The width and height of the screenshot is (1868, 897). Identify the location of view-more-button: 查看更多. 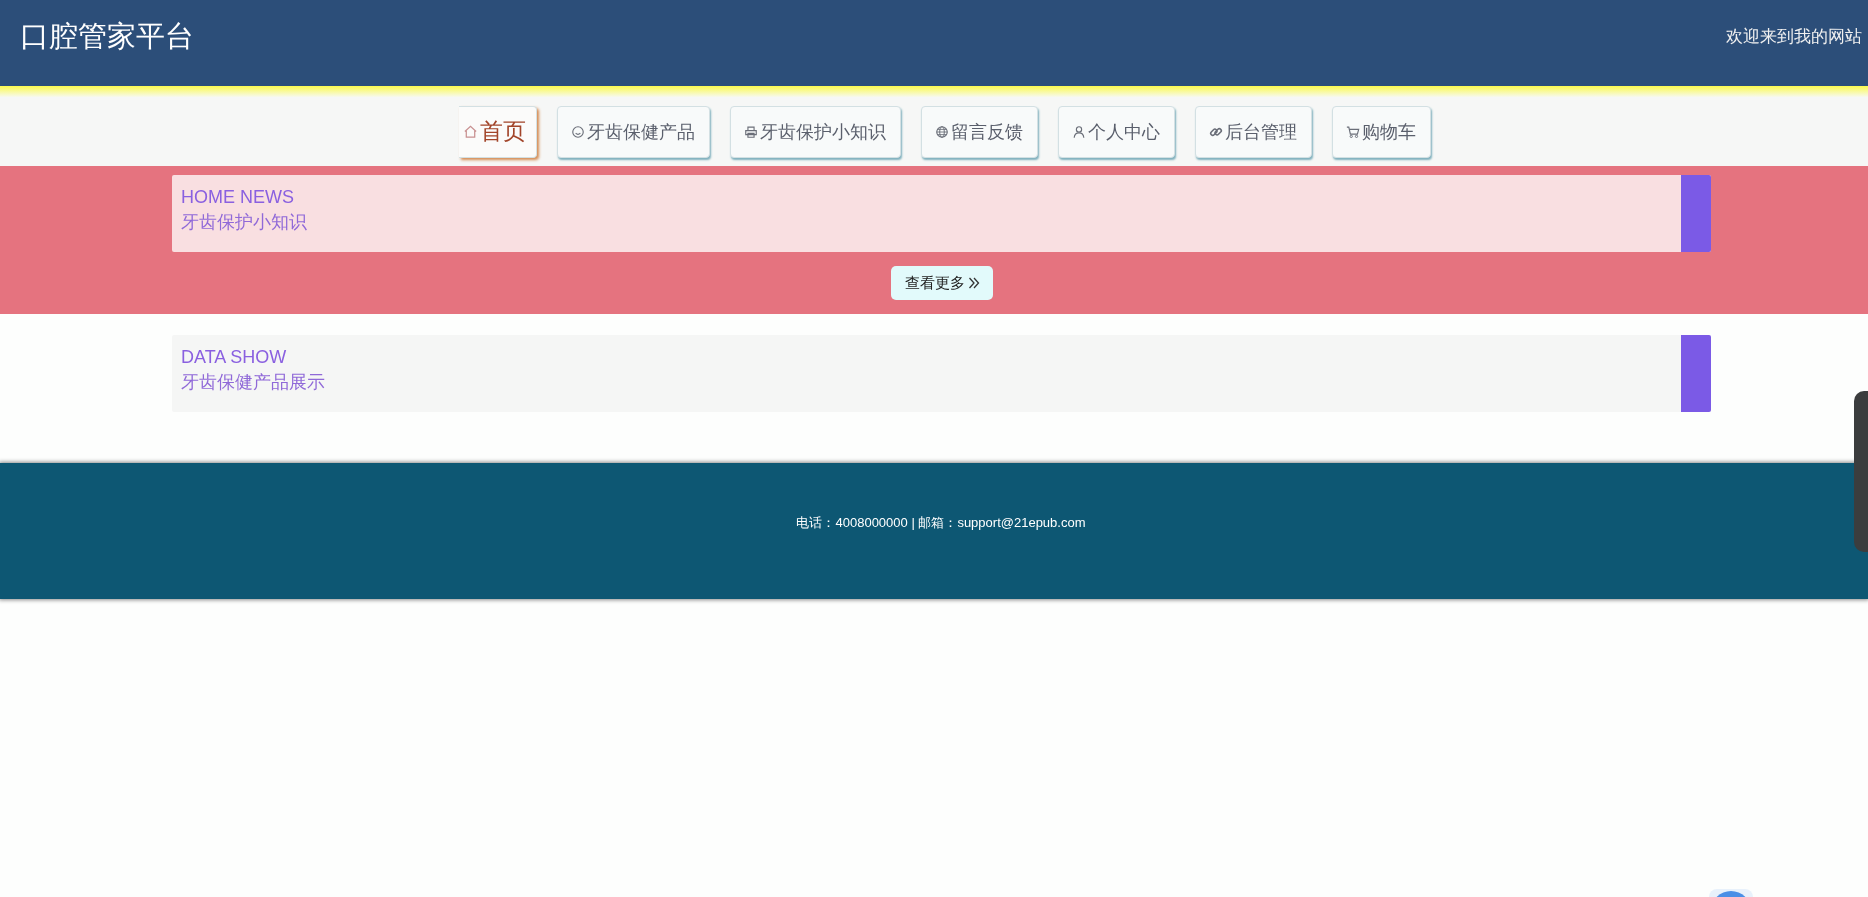
(941, 283).